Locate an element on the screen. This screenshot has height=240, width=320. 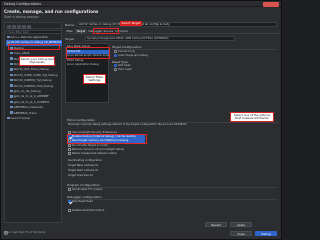
select-fpga-line2: Settings is located at coordinates (94, 80).